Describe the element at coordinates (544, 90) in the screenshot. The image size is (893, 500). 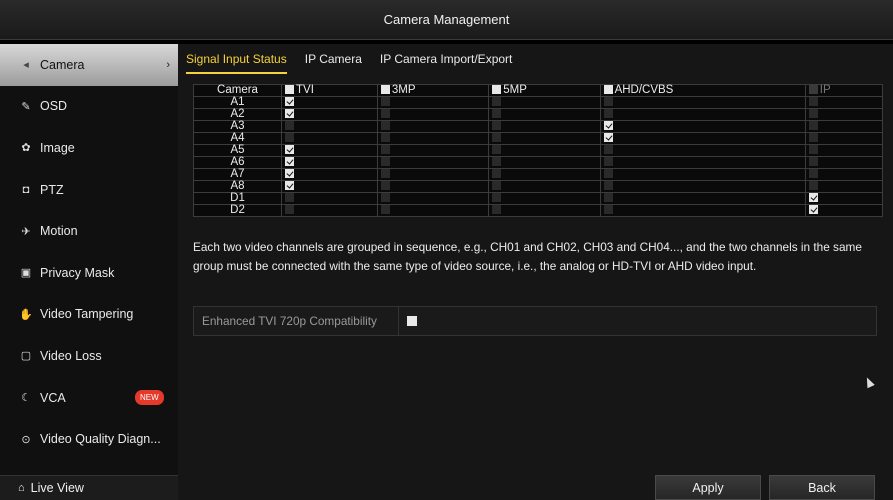
I see `column-header: 5MP` at that location.